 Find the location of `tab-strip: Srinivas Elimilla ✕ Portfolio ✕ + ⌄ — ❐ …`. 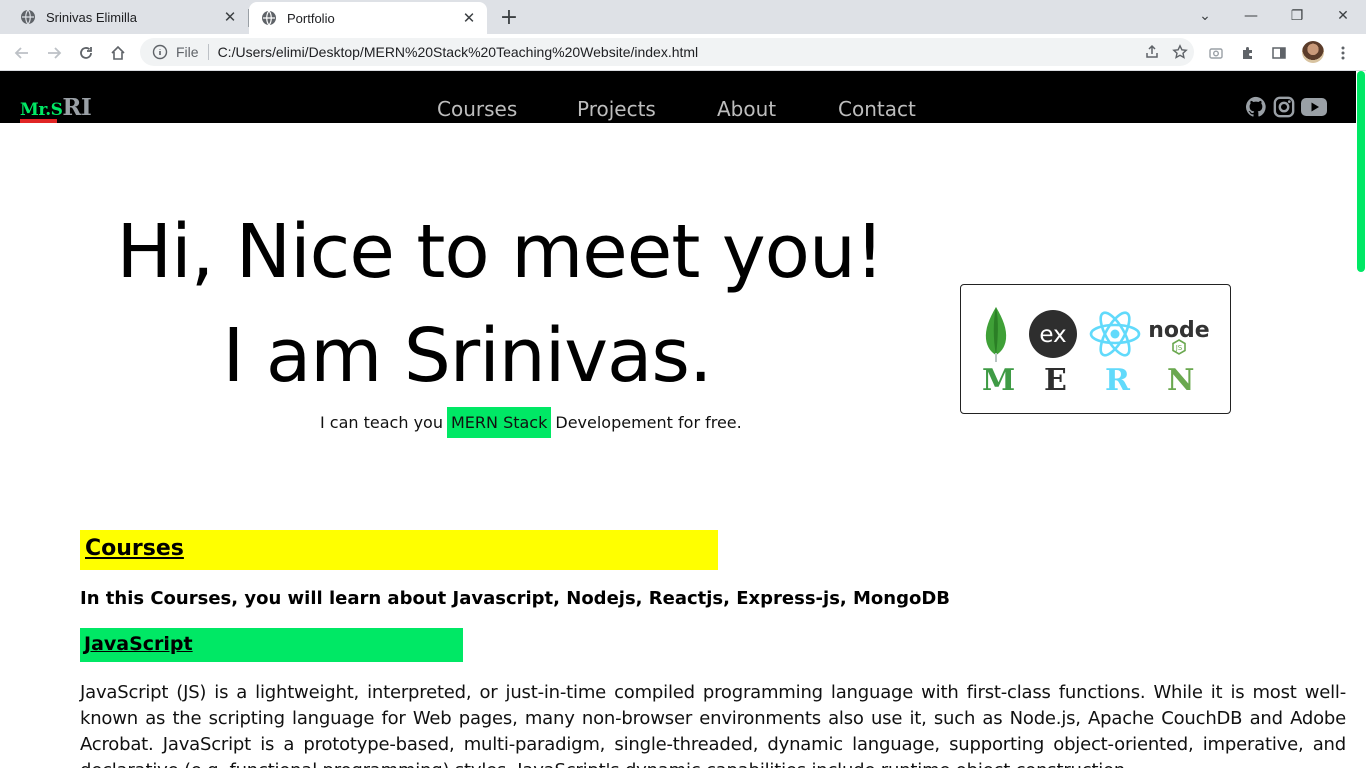

tab-strip: Srinivas Elimilla ✕ Portfolio ✕ + ⌄ — ❐ … is located at coordinates (683, 17).